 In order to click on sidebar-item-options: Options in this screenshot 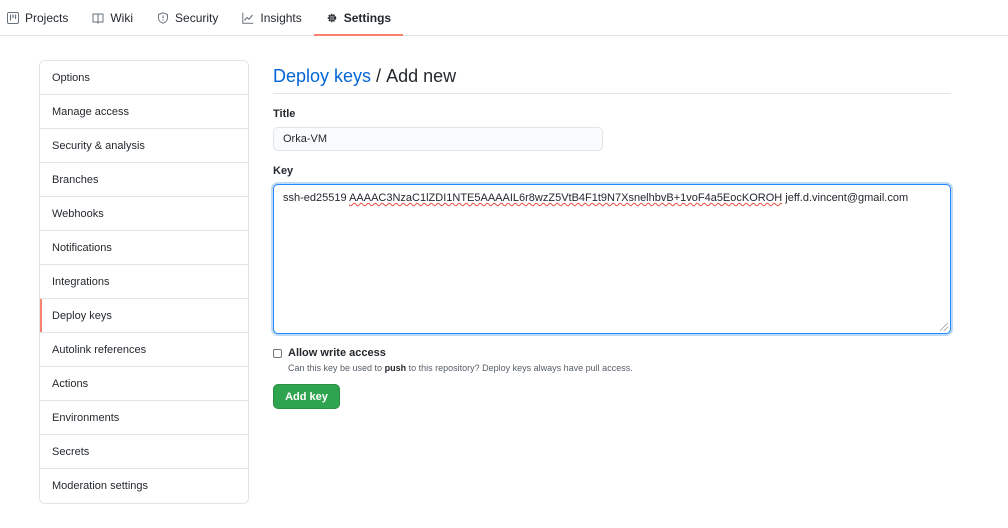, I will do `click(144, 78)`.